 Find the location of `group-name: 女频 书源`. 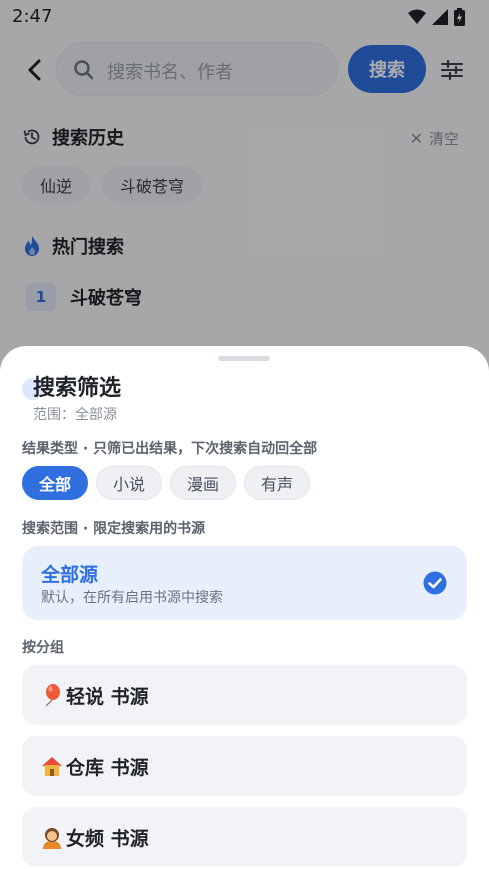

group-name: 女频 书源 is located at coordinates (107, 838).